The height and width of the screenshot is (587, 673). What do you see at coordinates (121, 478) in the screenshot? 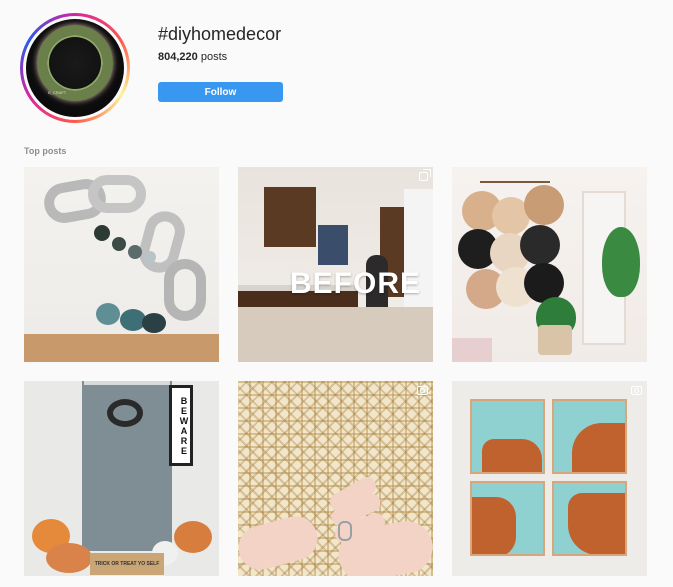
I see `post-tile-4: BEWARE TRICK OR TREAT YO SELF` at bounding box center [121, 478].